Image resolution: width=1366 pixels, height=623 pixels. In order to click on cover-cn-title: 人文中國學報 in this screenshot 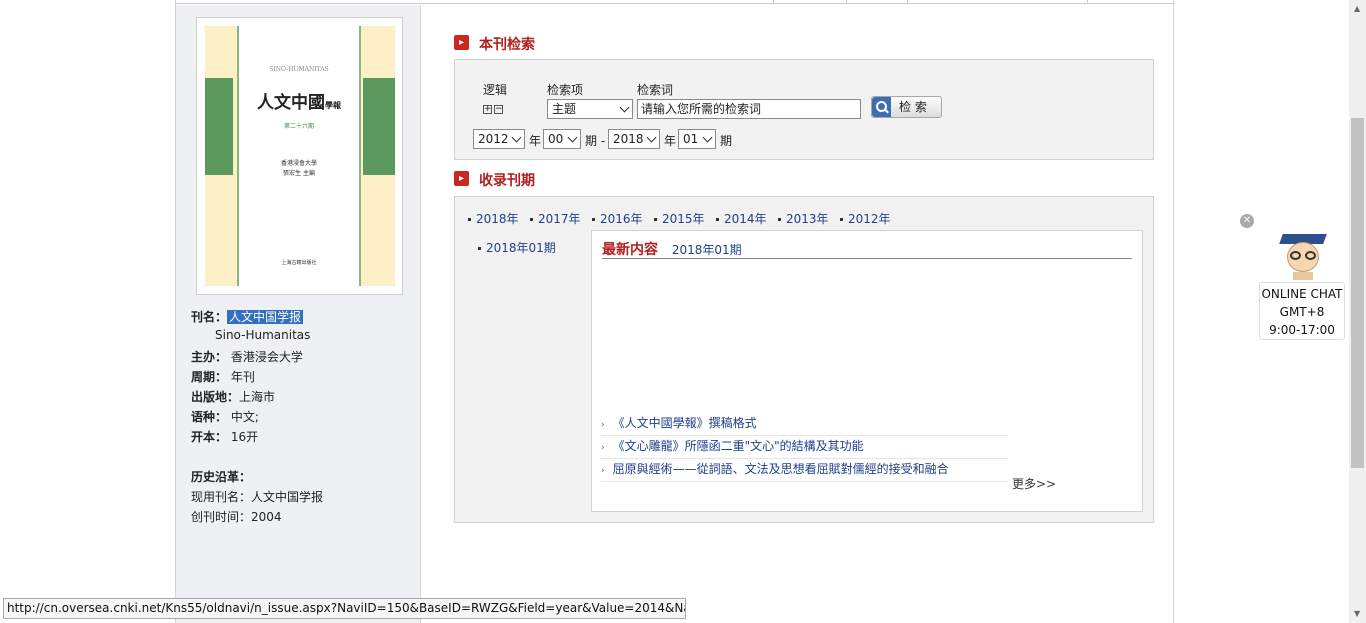, I will do `click(299, 103)`.